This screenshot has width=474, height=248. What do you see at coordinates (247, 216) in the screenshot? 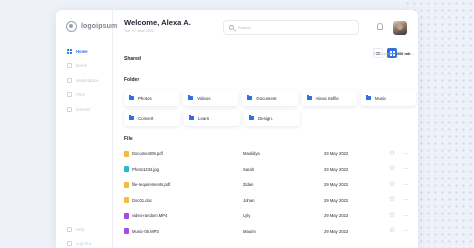
I see `file-owner: Lyly` at bounding box center [247, 216].